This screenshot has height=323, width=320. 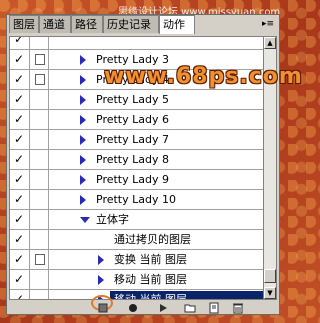 What do you see at coordinates (132, 179) in the screenshot?
I see `action-label: Pretty Lady 9` at bounding box center [132, 179].